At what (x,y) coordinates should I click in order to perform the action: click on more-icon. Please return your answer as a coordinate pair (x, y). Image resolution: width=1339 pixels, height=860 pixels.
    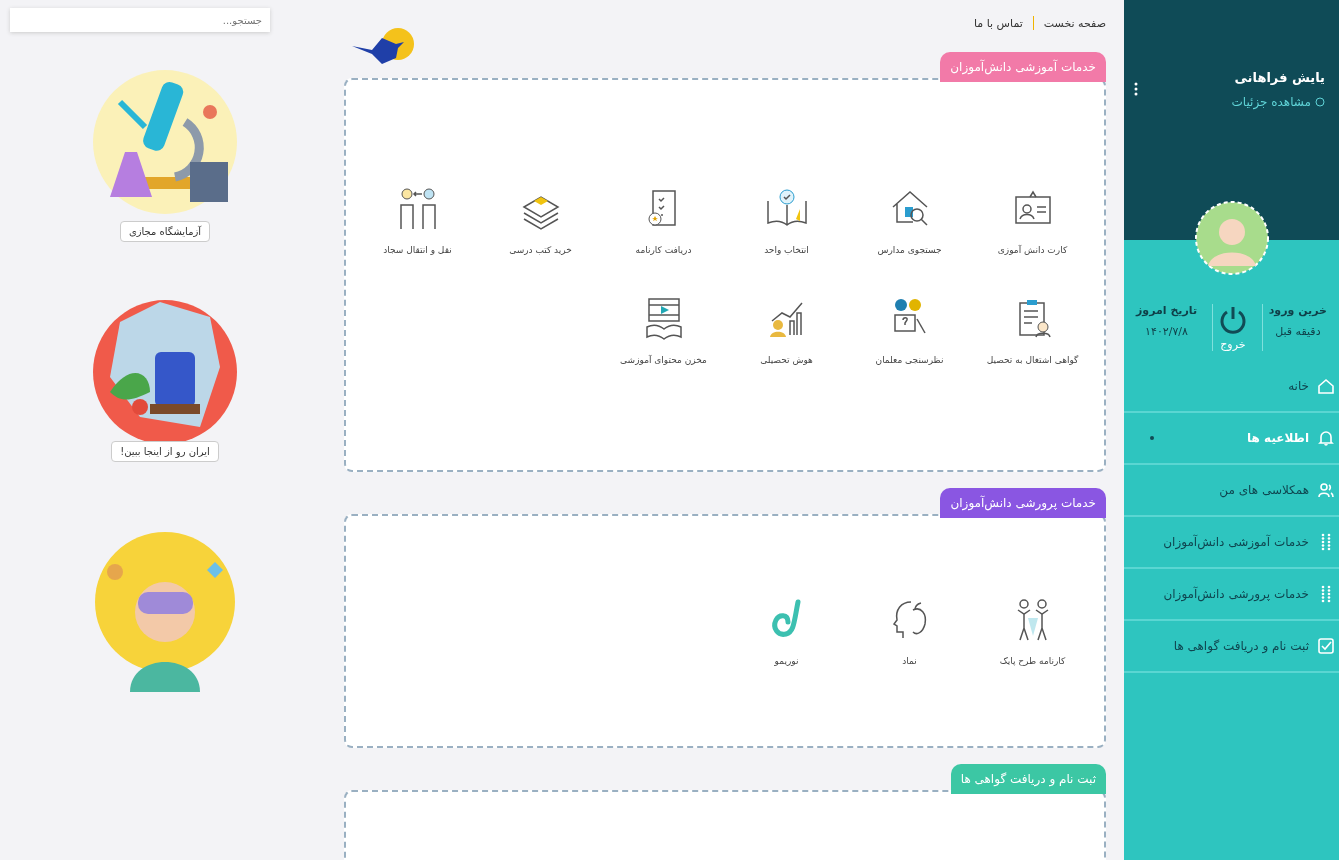
    Looking at the image, I should click on (1136, 89).